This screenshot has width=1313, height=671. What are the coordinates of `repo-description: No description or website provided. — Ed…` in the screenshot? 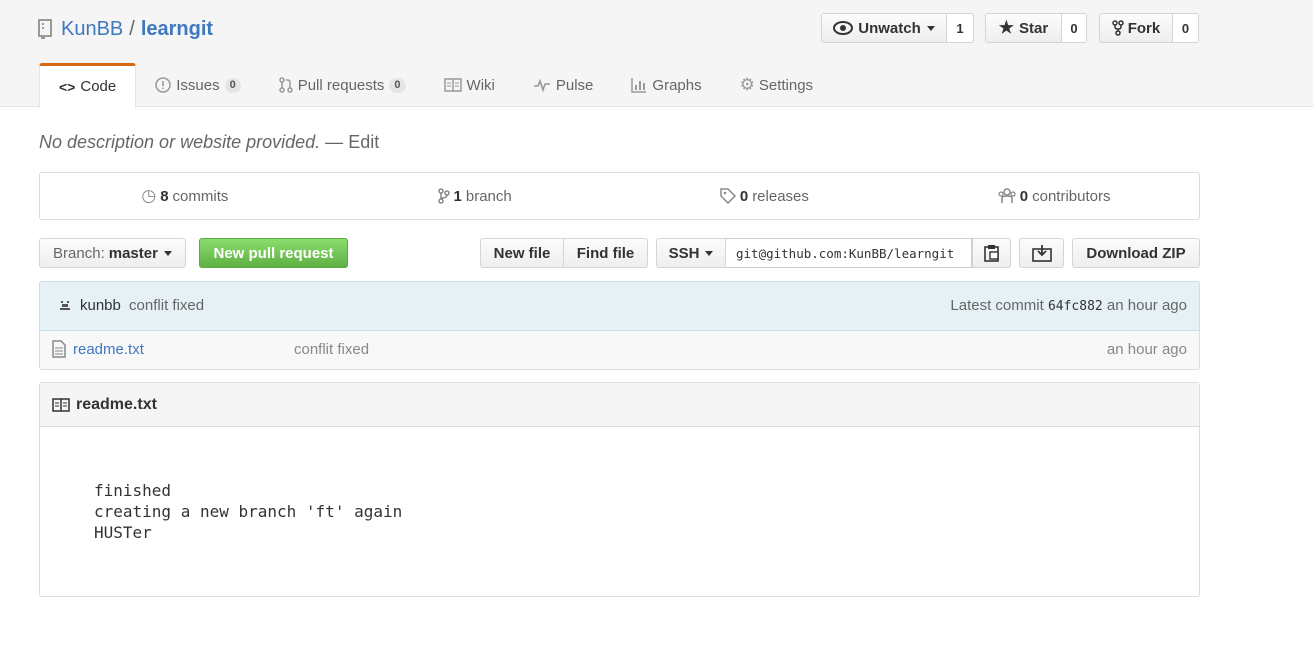 It's located at (209, 142).